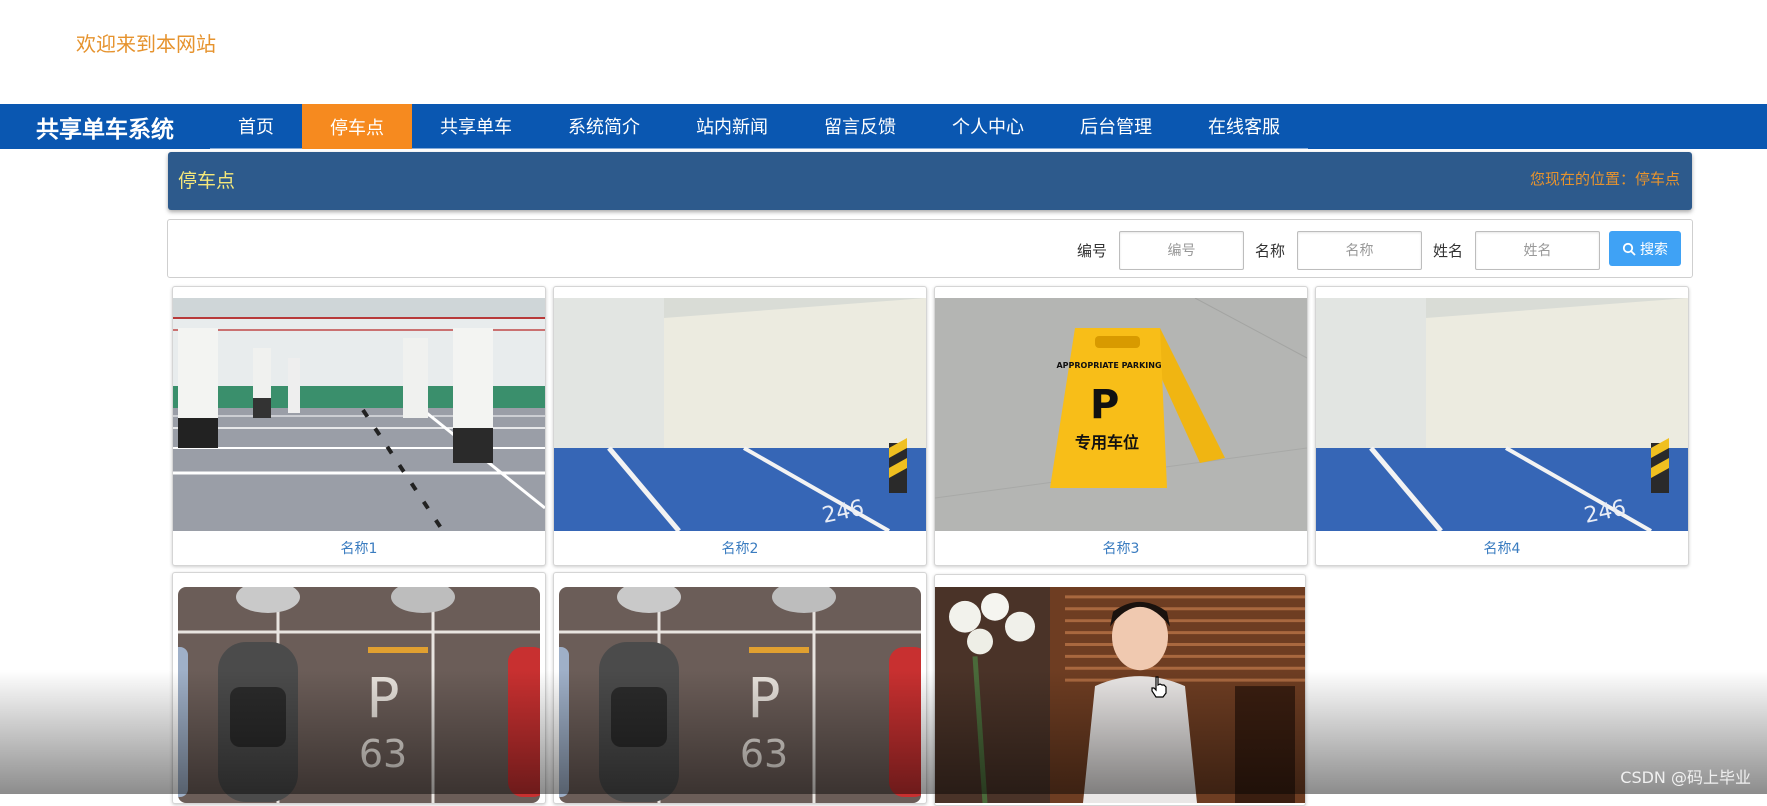 This screenshot has height=806, width=1767. Describe the element at coordinates (207, 181) in the screenshot. I see `page-title: 停车点` at that location.